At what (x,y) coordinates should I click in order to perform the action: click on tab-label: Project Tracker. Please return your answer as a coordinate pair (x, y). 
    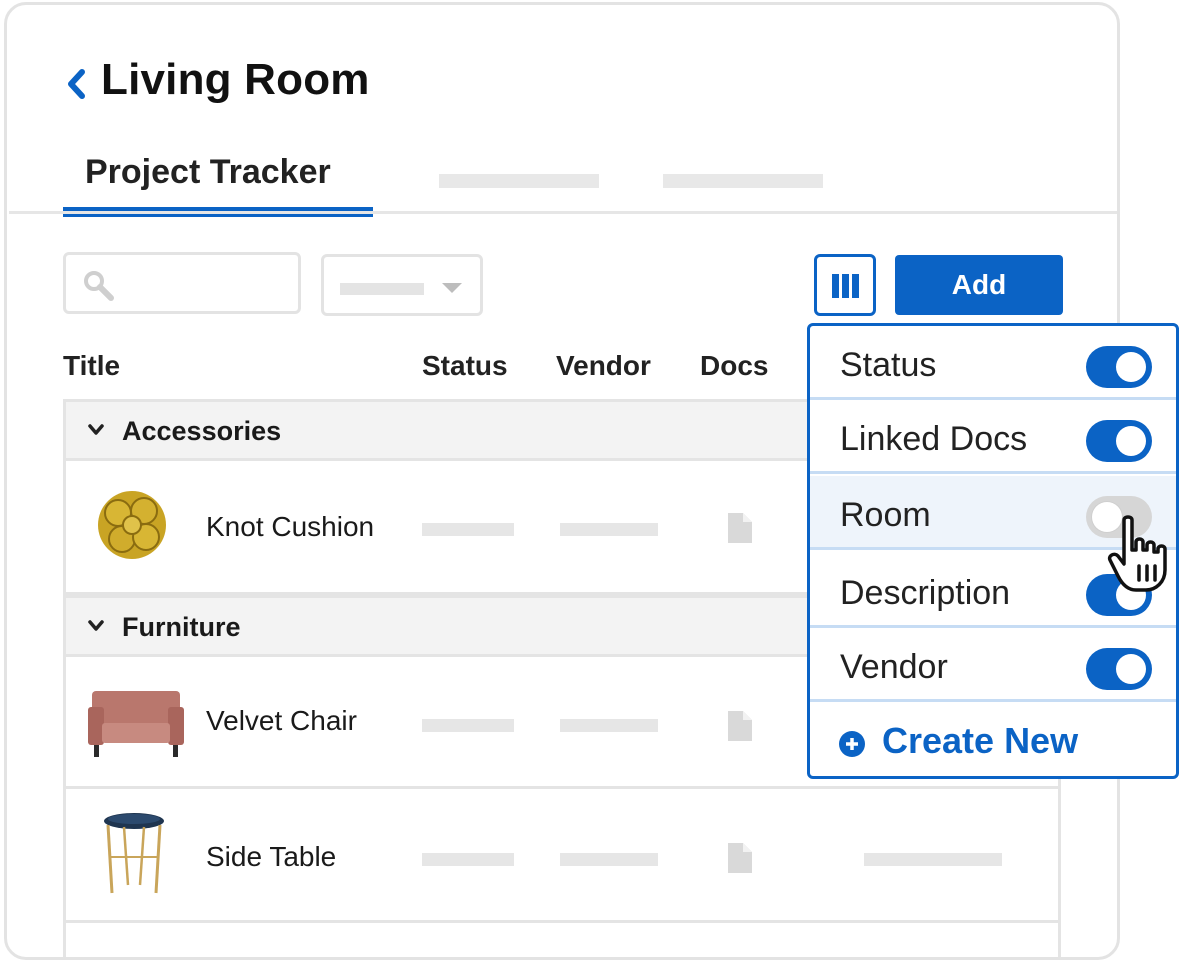
    Looking at the image, I should click on (208, 172).